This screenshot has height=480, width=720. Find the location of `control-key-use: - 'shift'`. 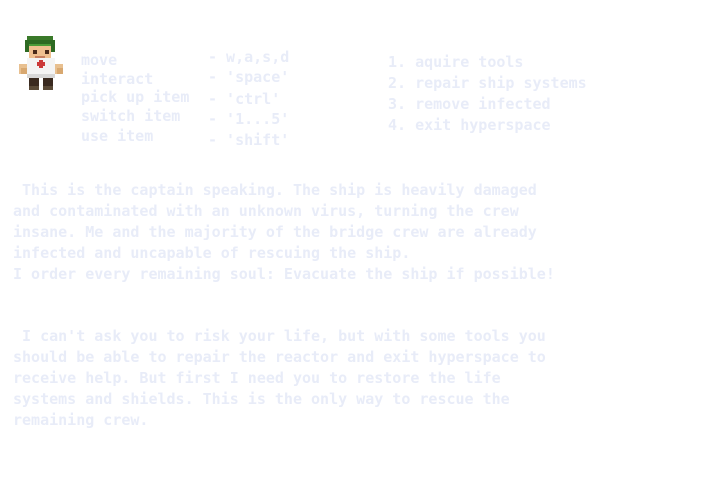

control-key-use: - 'shift' is located at coordinates (249, 140).